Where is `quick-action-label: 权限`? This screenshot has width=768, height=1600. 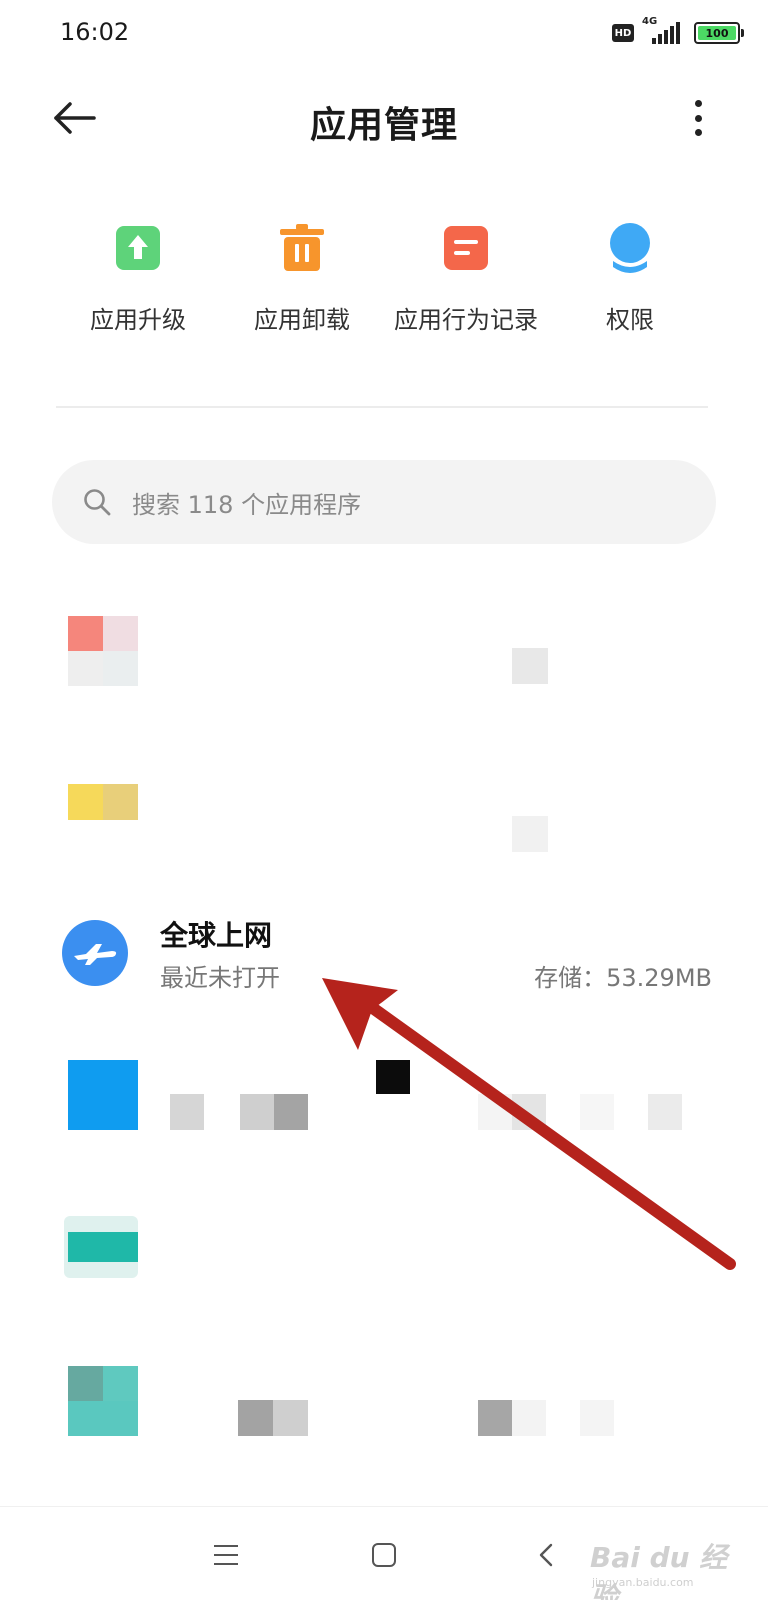 quick-action-label: 权限 is located at coordinates (630, 320).